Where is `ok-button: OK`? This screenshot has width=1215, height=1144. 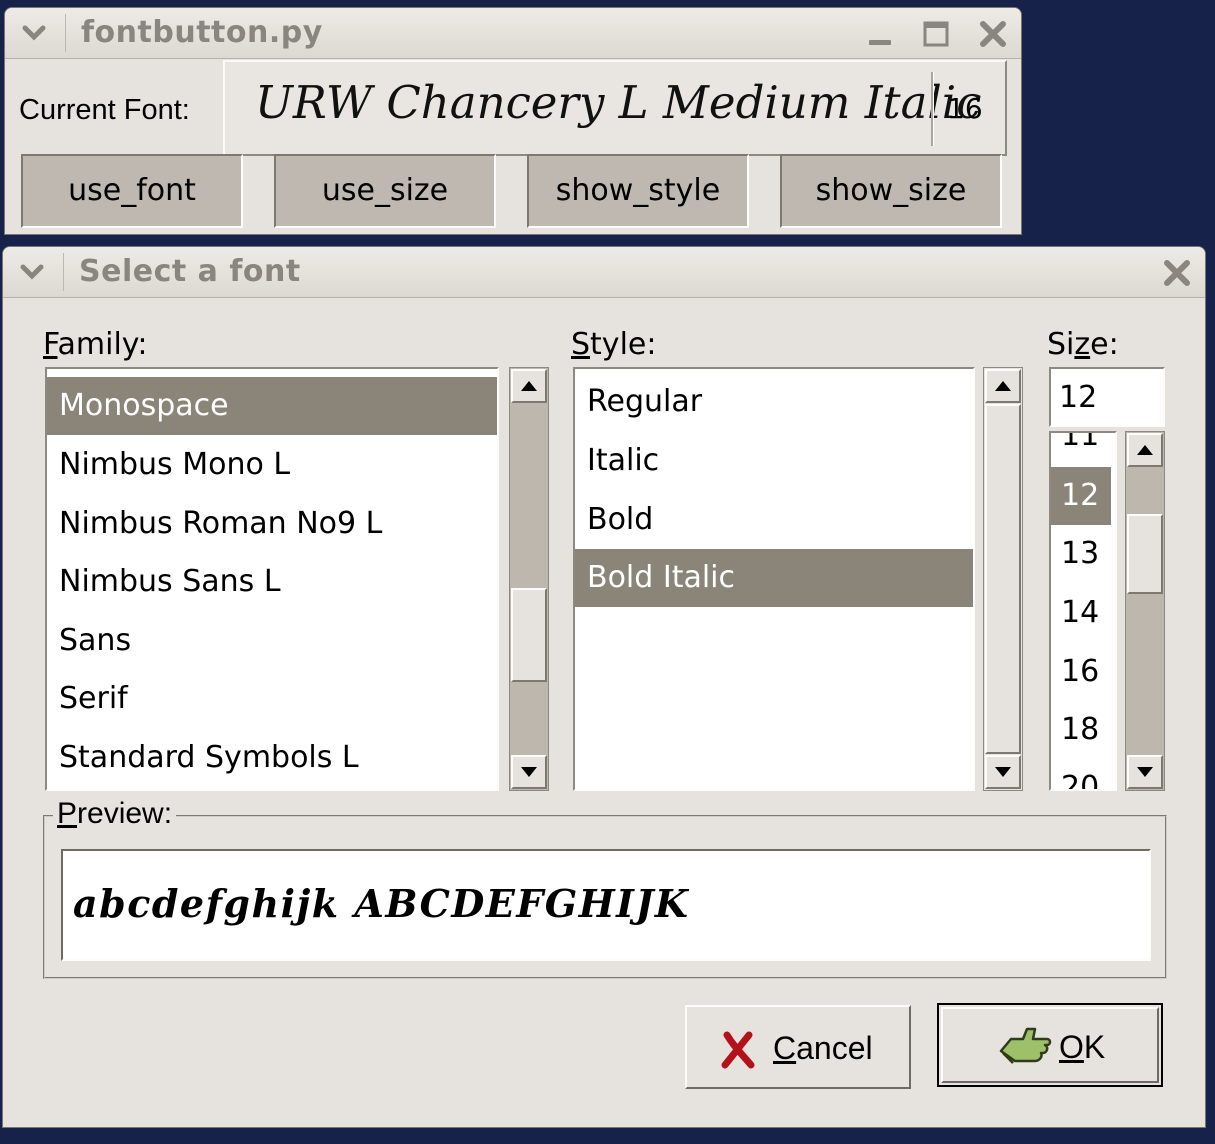 ok-button: OK is located at coordinates (1050, 1045).